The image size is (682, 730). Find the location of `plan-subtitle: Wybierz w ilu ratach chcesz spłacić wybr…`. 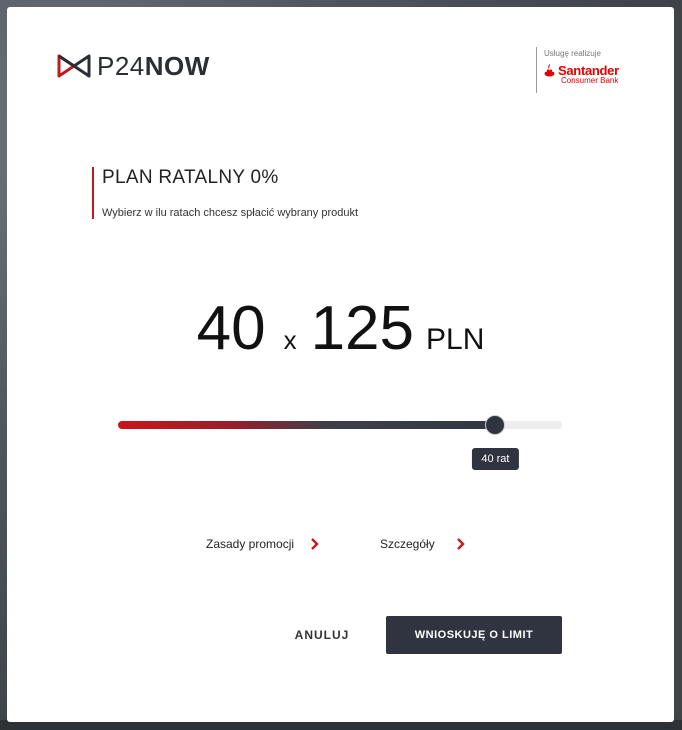

plan-subtitle: Wybierz w ilu ratach chcesz spłacić wybr… is located at coordinates (230, 213).